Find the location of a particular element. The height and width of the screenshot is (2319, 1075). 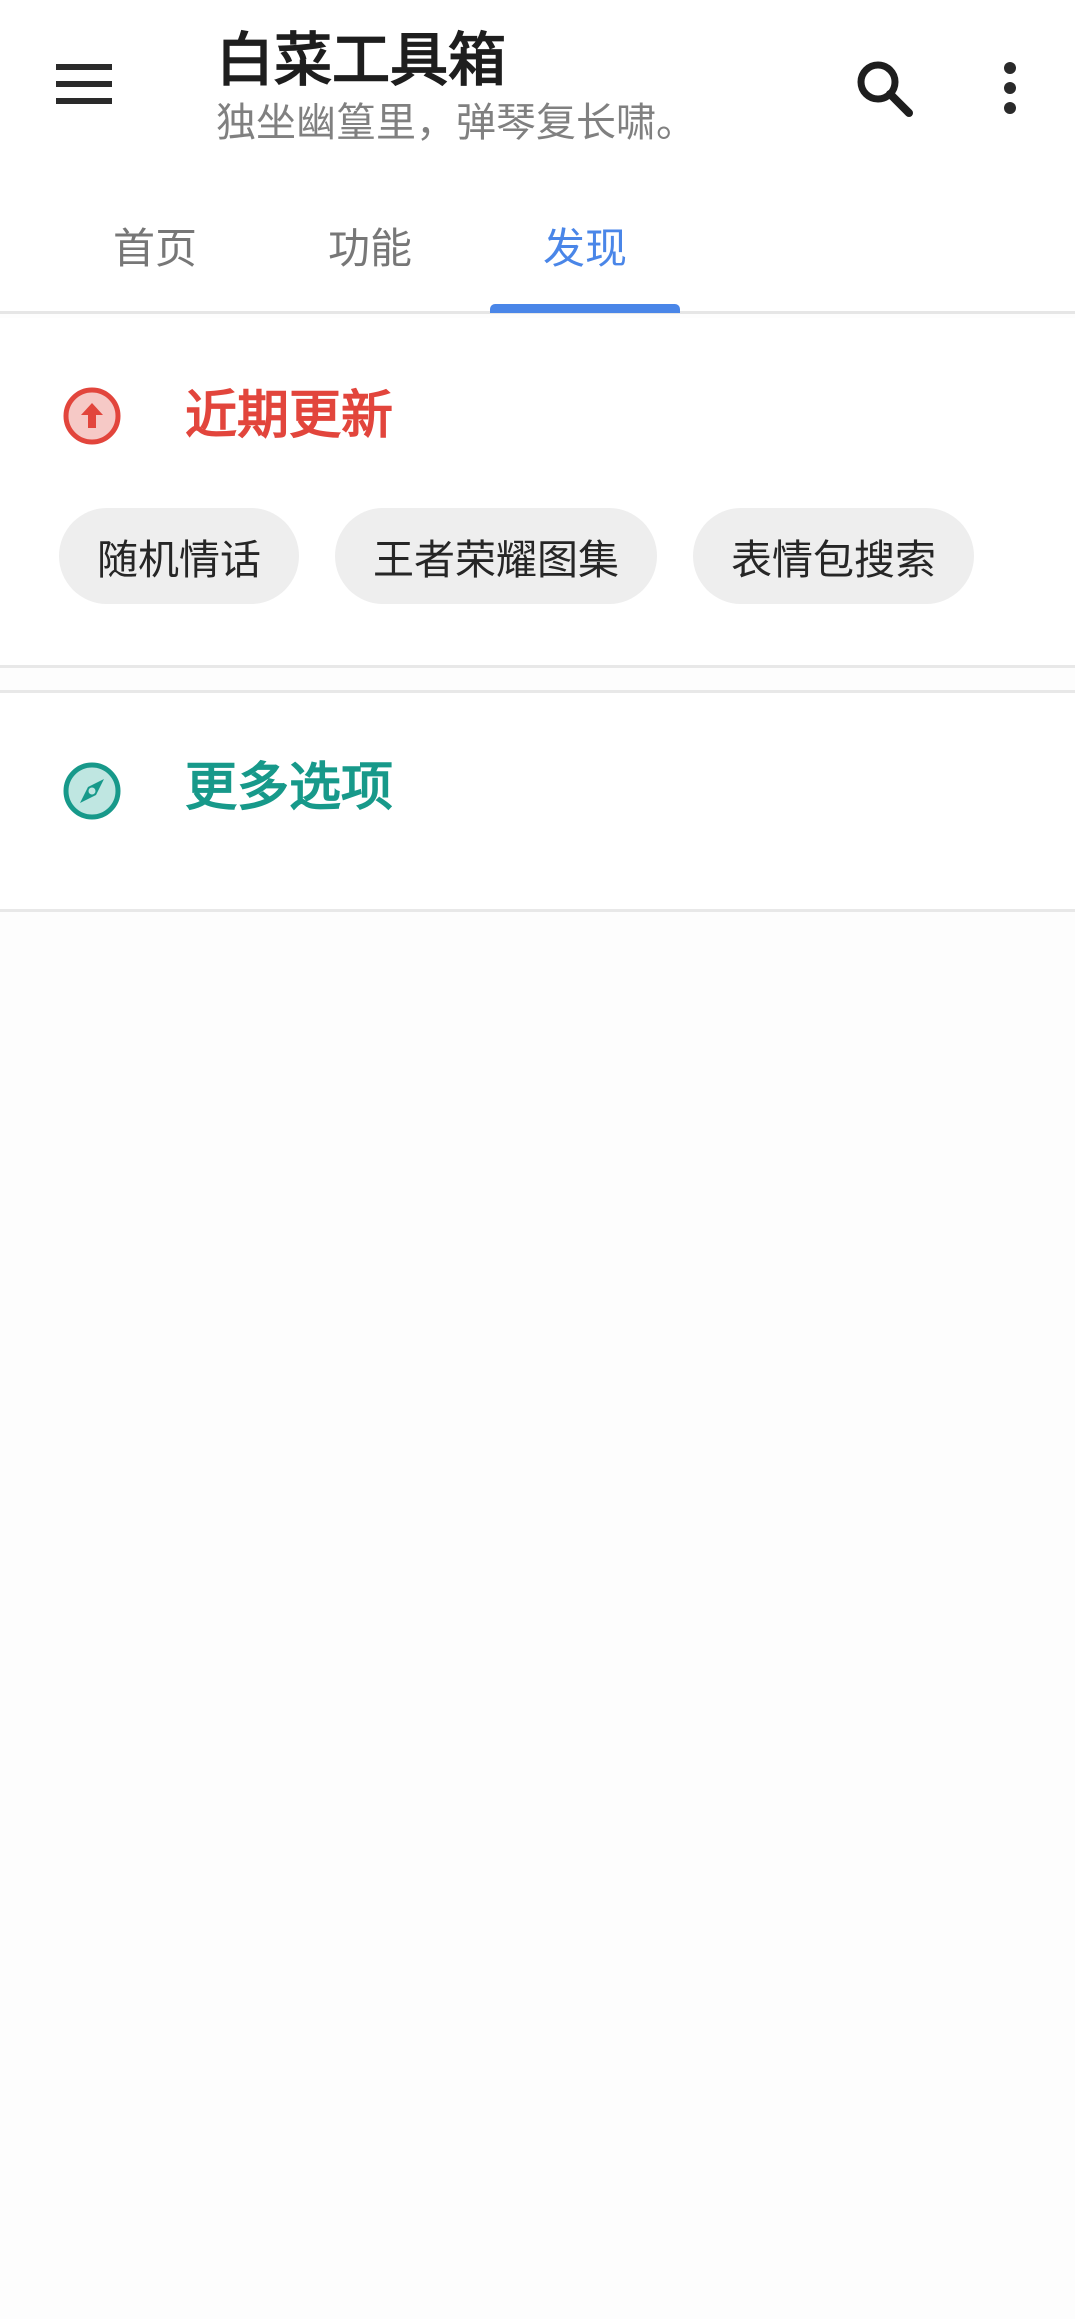

more-options-section: 更多选项 is located at coordinates (537, 801).